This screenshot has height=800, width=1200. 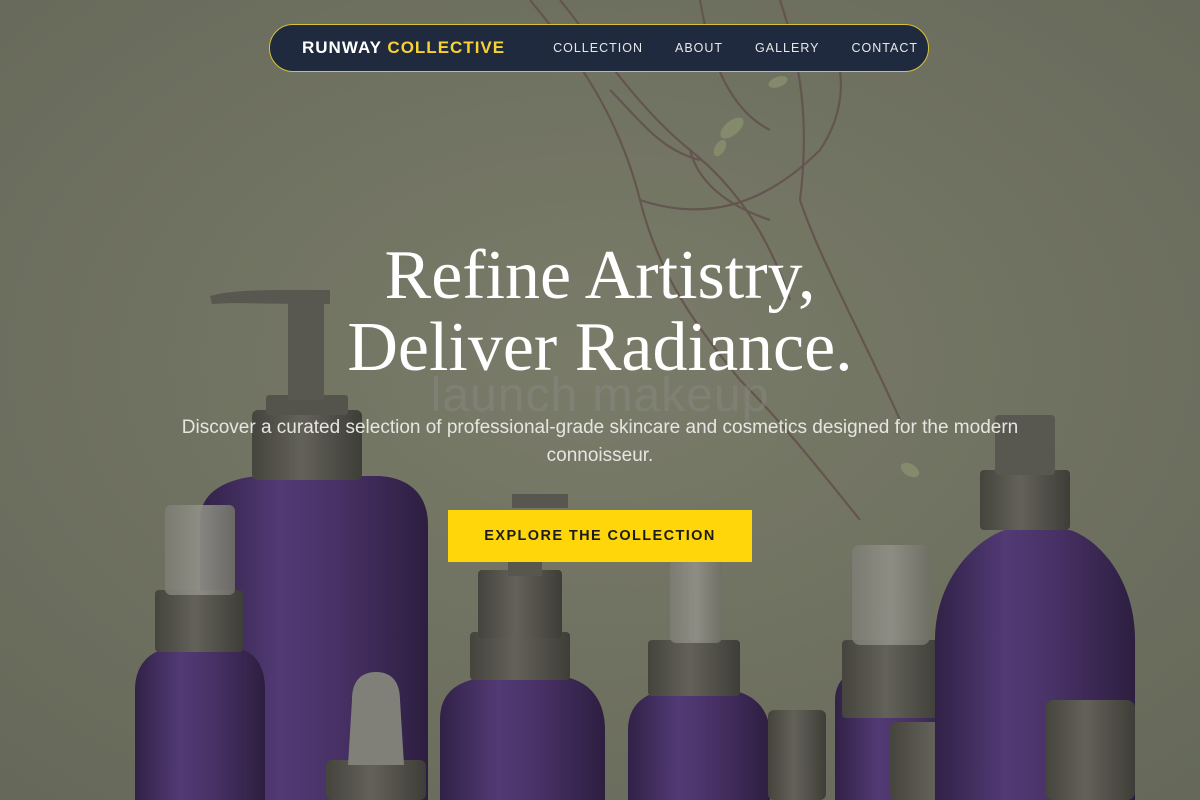 I want to click on brand-logo: RUNWAY COLLECTIVE, so click(x=403, y=48).